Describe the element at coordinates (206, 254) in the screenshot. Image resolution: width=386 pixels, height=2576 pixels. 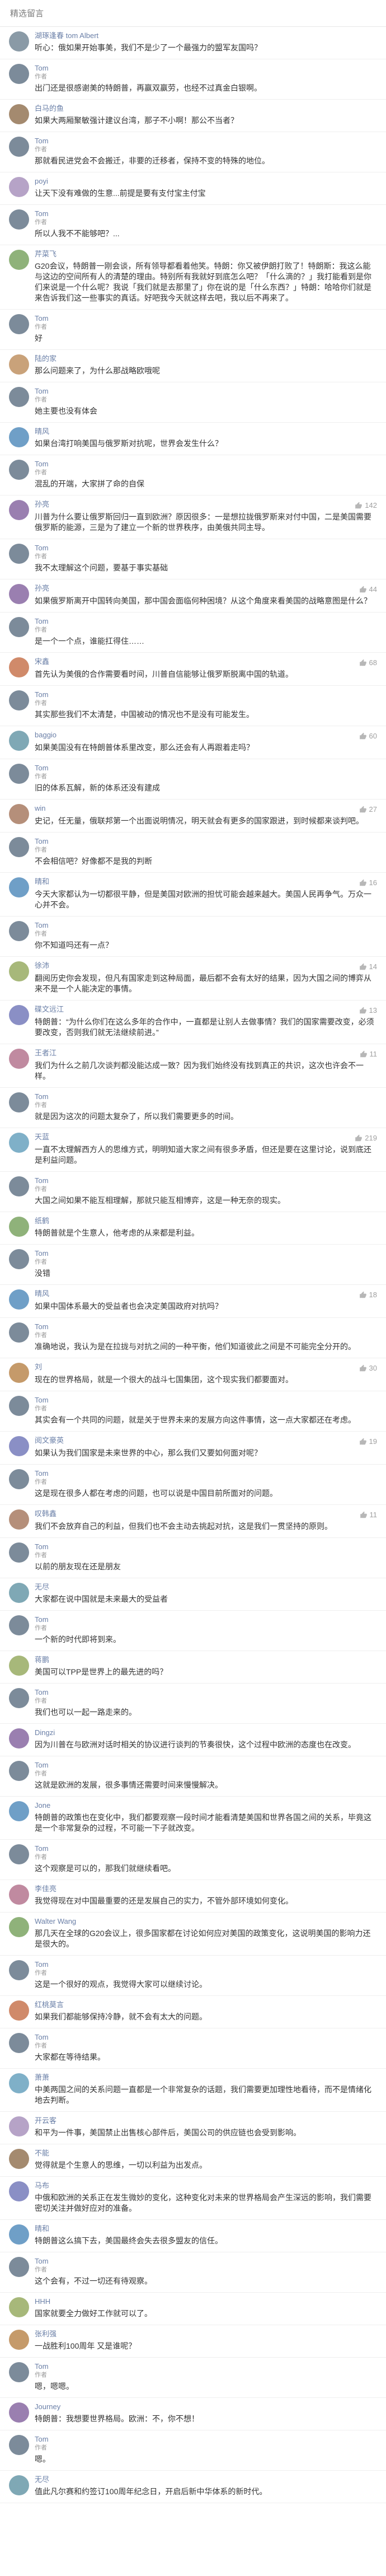
I see `comment-header: 芹菜飞` at that location.